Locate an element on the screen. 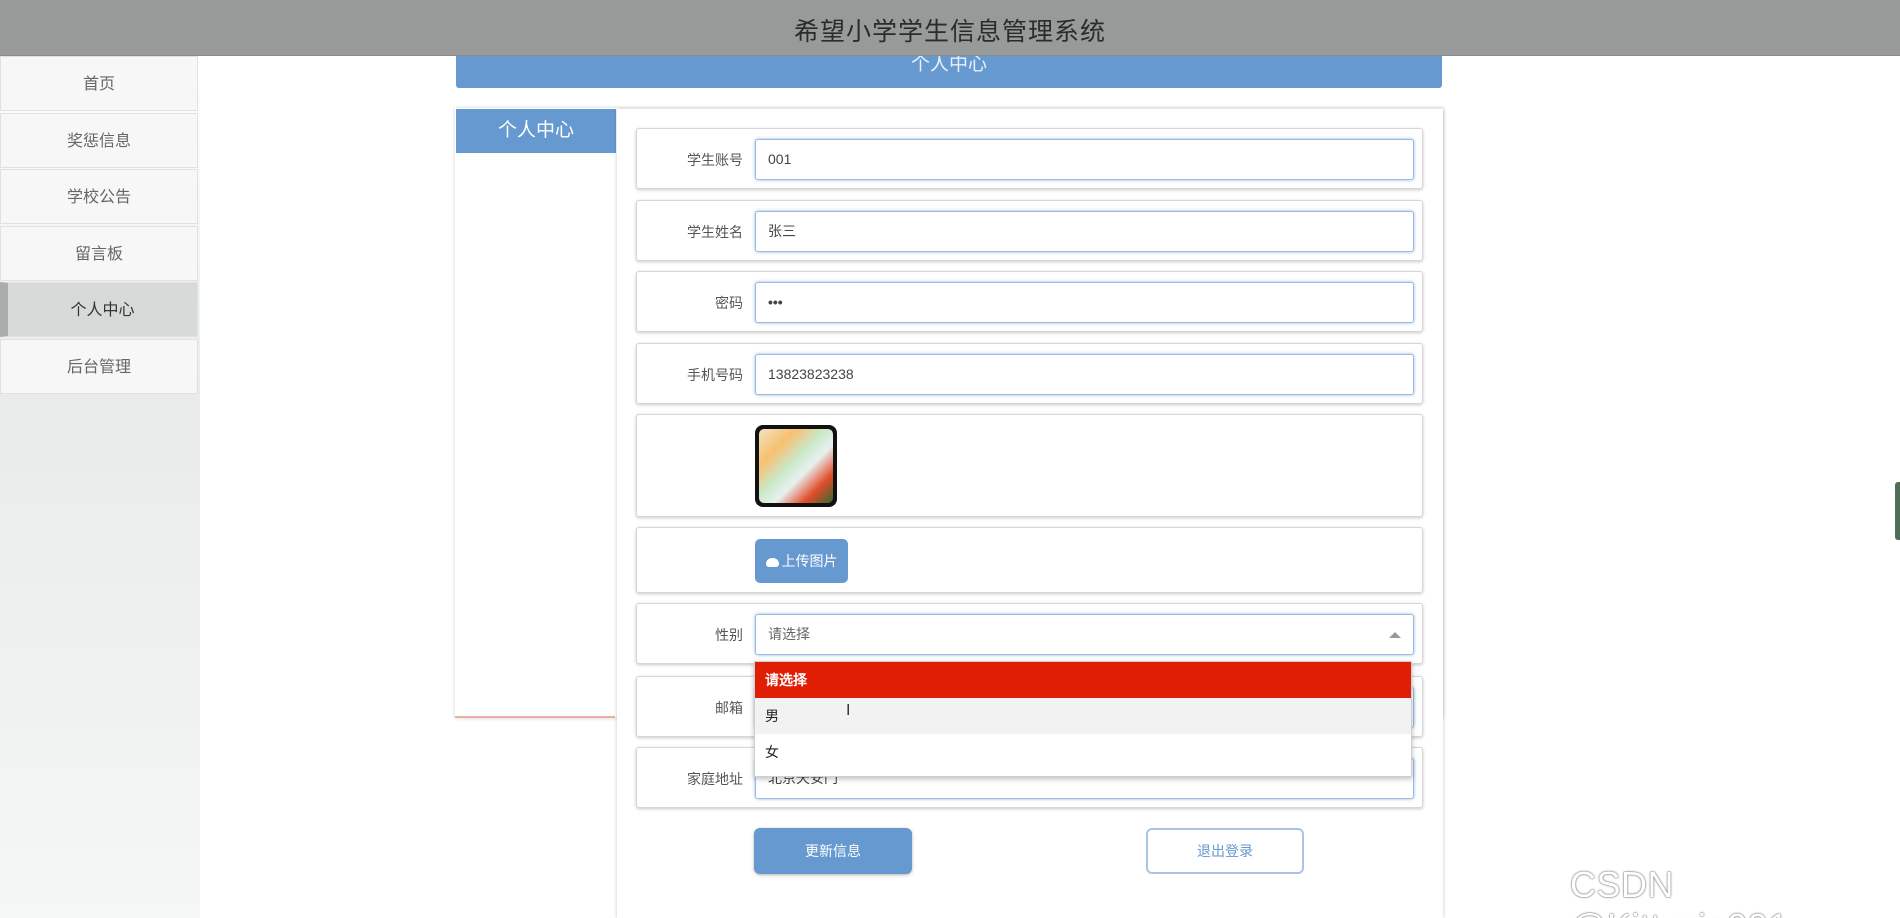 This screenshot has width=1900, height=918. avatar-row is located at coordinates (1029, 465).